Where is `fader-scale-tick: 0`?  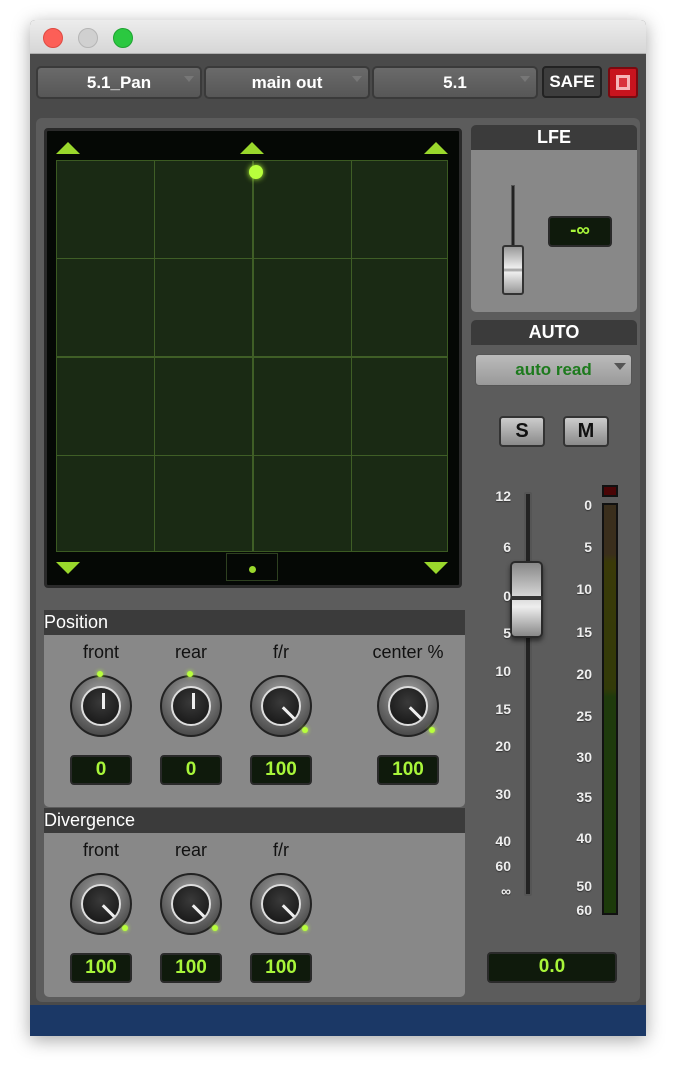 fader-scale-tick: 0 is located at coordinates (507, 596).